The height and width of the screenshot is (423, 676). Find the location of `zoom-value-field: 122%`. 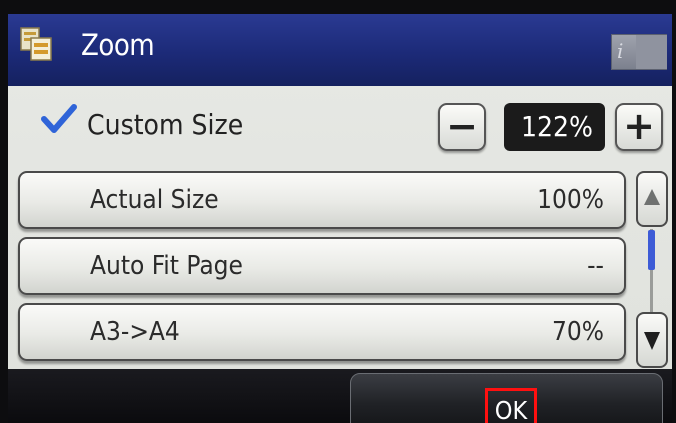

zoom-value-field: 122% is located at coordinates (554, 127).